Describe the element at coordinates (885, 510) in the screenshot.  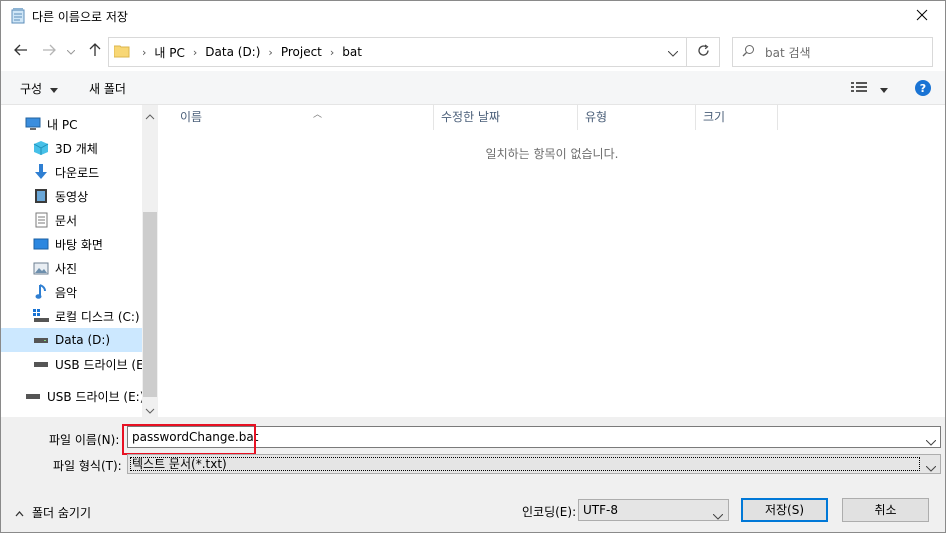
I see `cancel-button: 취소` at that location.